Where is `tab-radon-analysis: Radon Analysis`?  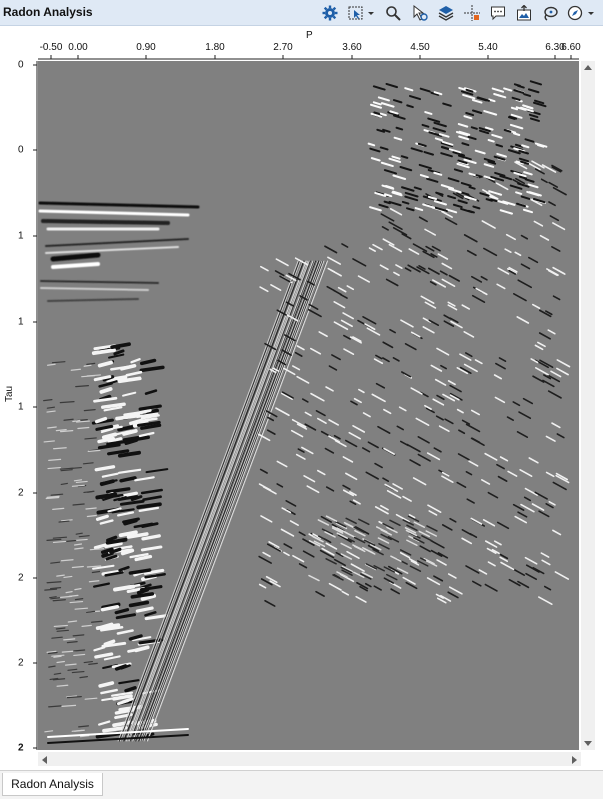
tab-radon-analysis: Radon Analysis is located at coordinates (52, 784).